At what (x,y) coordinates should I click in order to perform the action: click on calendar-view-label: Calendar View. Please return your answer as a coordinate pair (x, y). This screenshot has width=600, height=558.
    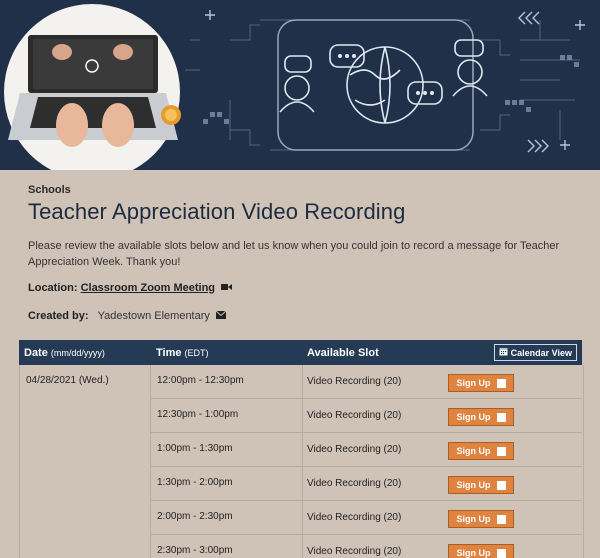
    Looking at the image, I should click on (541, 352).